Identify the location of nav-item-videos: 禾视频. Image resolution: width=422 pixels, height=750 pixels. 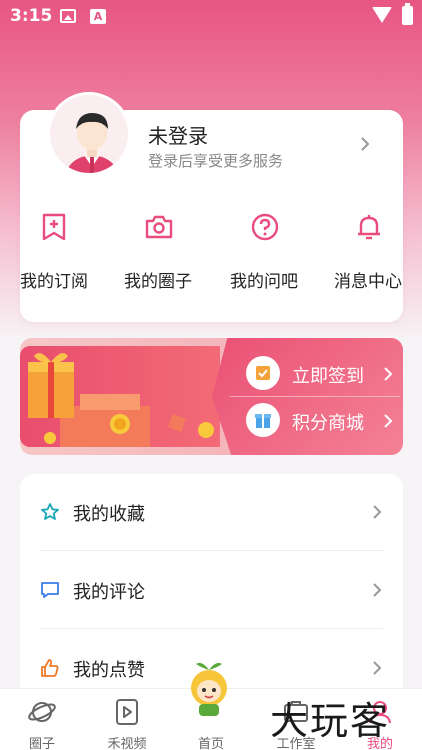
(127, 719).